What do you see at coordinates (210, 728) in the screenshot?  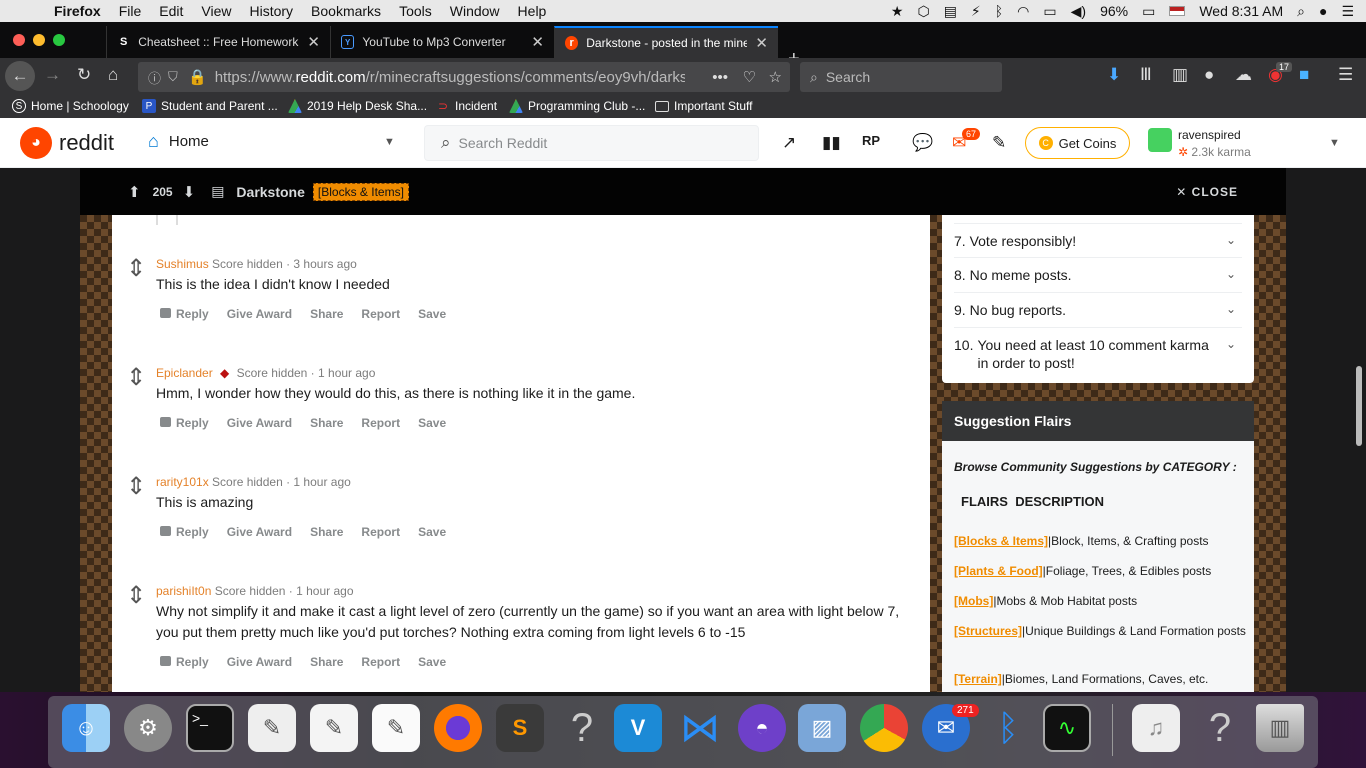 I see `terminal-icon: >_` at bounding box center [210, 728].